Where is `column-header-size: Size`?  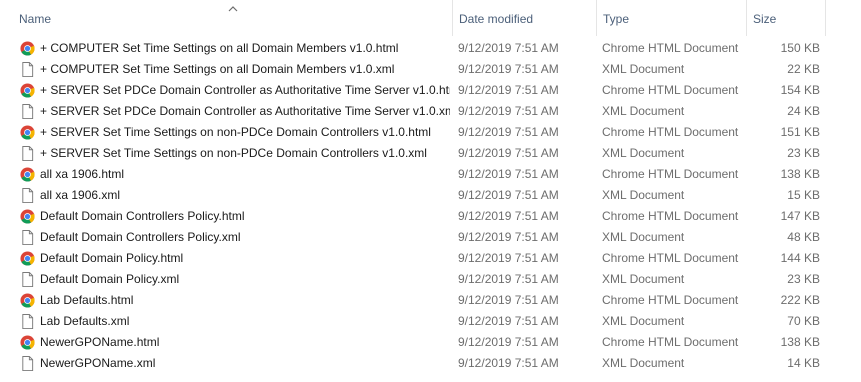 column-header-size: Size is located at coordinates (786, 18).